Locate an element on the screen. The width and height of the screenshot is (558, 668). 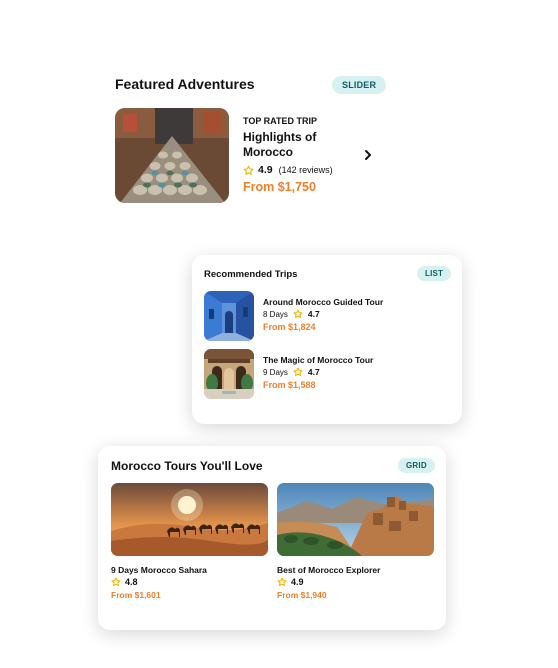
slider-badge: SLIDER is located at coordinates (359, 85).